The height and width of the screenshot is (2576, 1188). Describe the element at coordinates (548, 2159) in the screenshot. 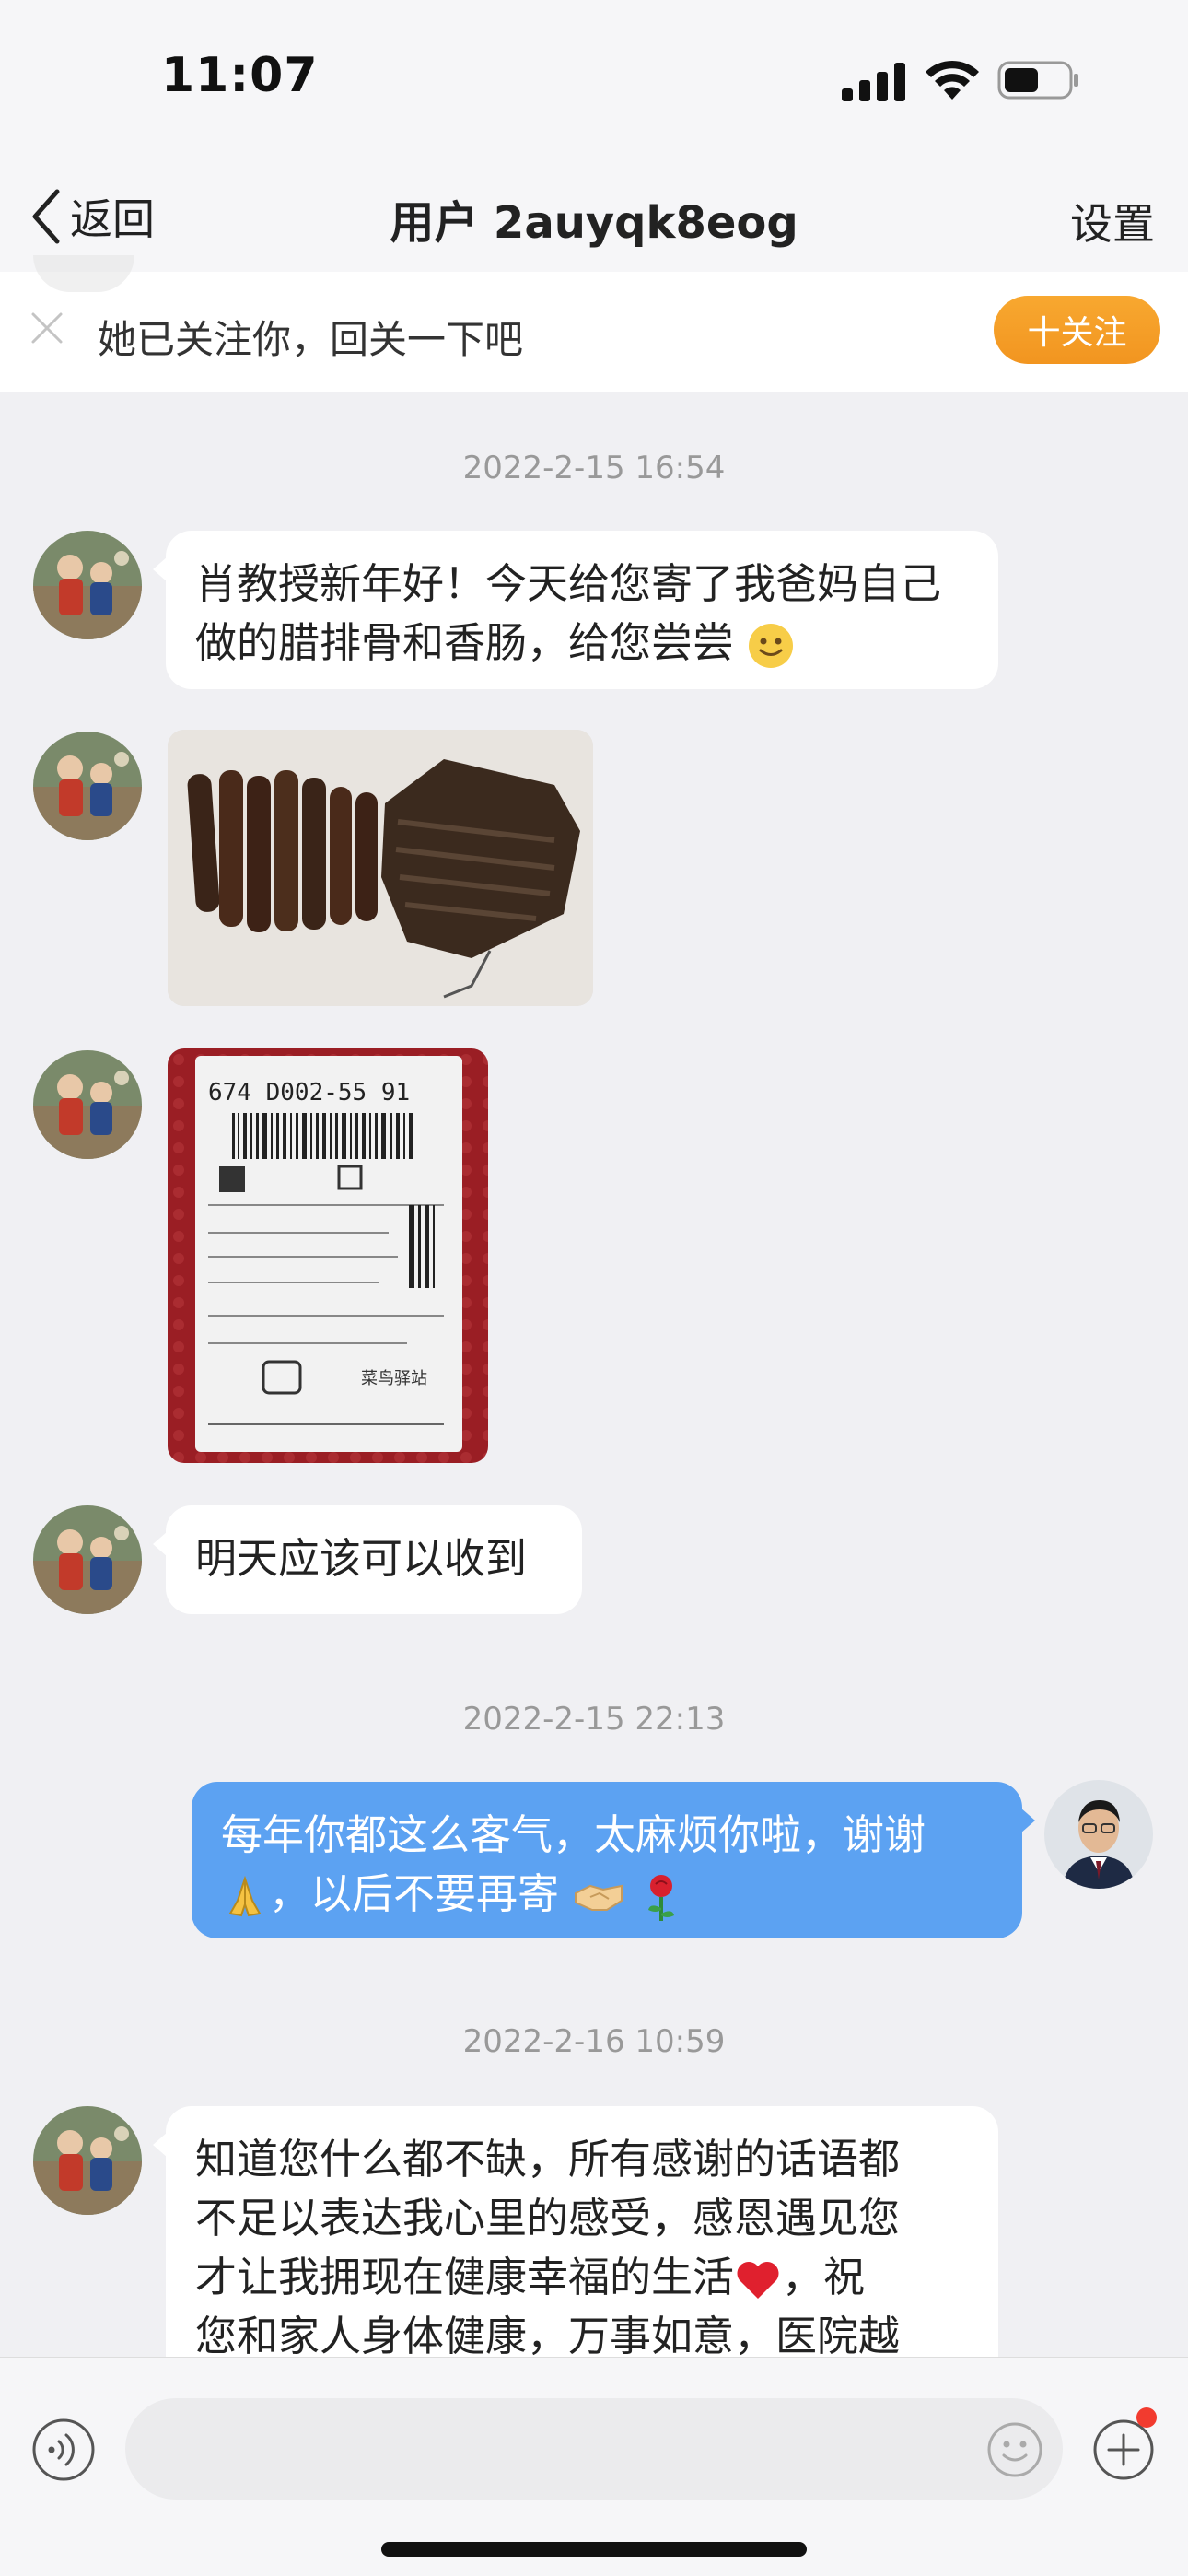

I see `message-text-line: 知道您什么都不缺，所有感谢的话语都` at that location.